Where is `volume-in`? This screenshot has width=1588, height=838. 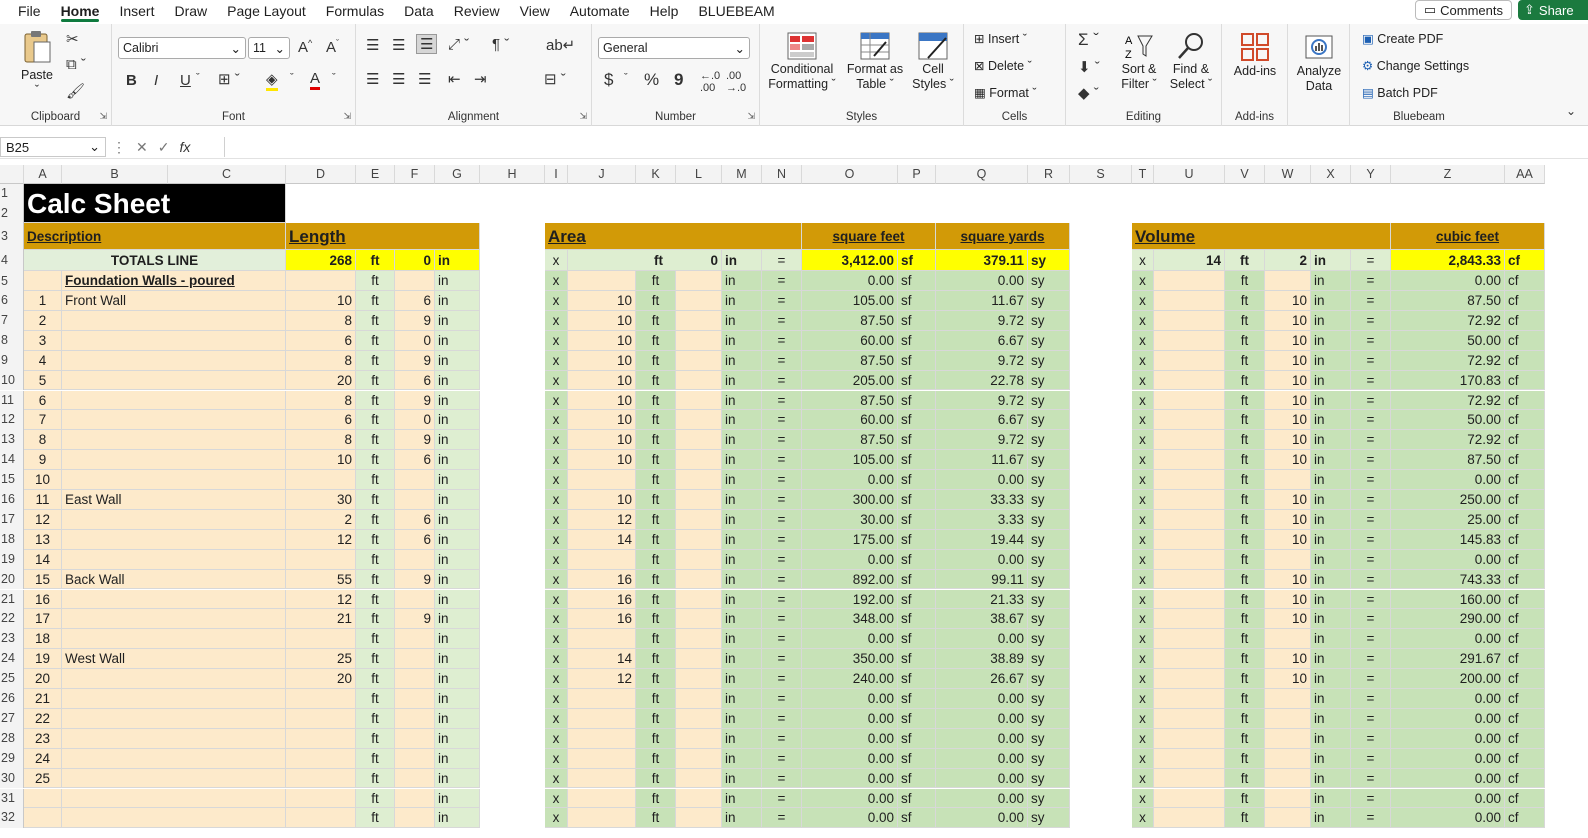
volume-in is located at coordinates (1288, 559).